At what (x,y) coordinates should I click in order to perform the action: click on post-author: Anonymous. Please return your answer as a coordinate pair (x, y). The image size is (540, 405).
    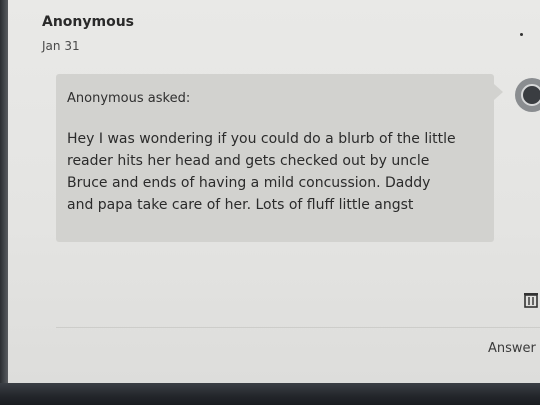
    Looking at the image, I should click on (88, 22).